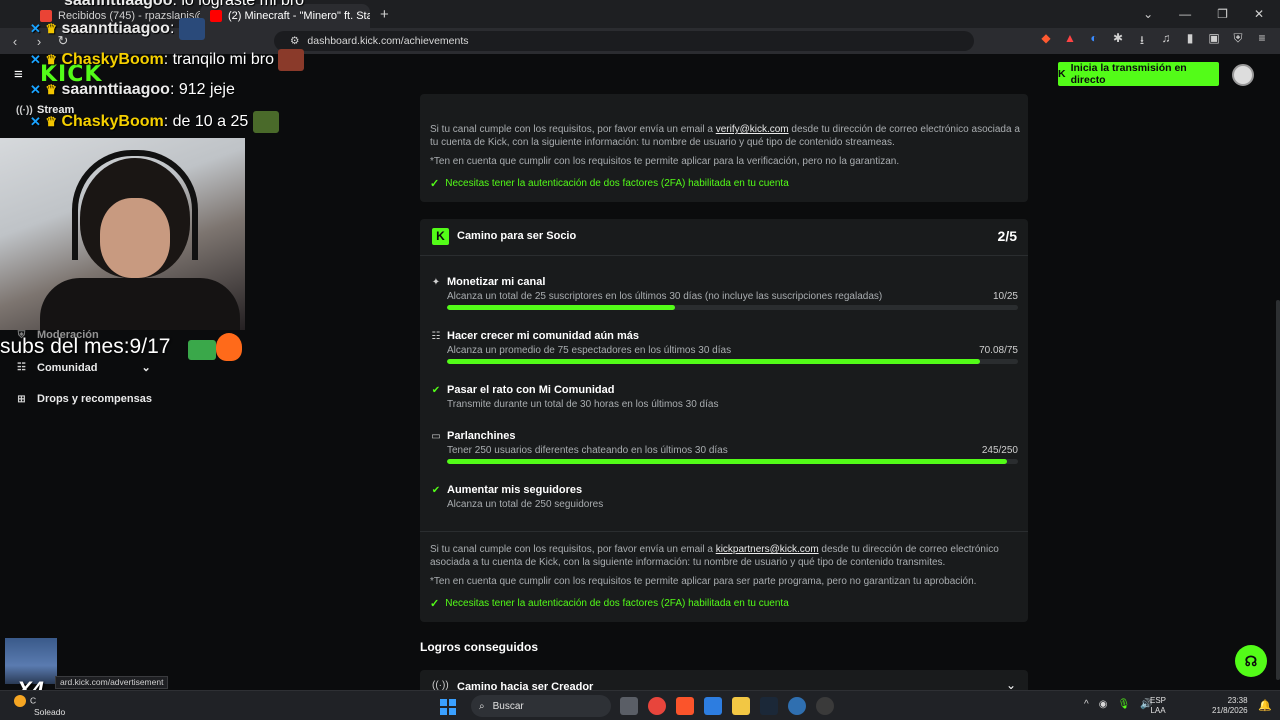 The image size is (1280, 720). What do you see at coordinates (1142, 41) in the screenshot?
I see `download-icon: ⭳` at bounding box center [1142, 41].